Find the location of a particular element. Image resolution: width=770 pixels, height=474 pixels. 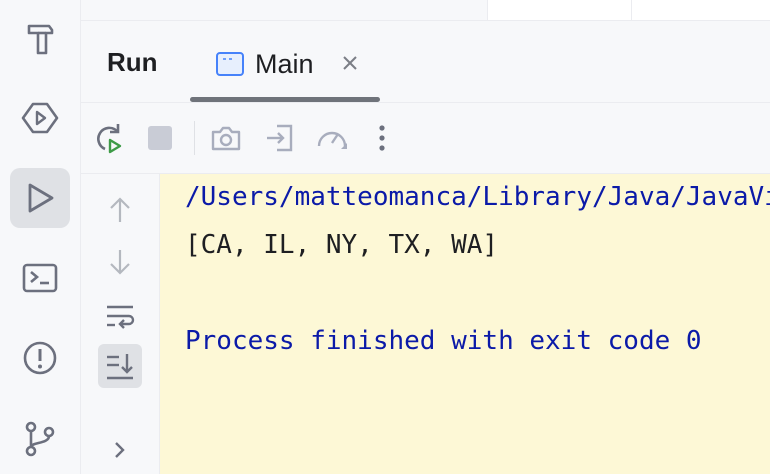

screenshot-icon is located at coordinates (226, 138).